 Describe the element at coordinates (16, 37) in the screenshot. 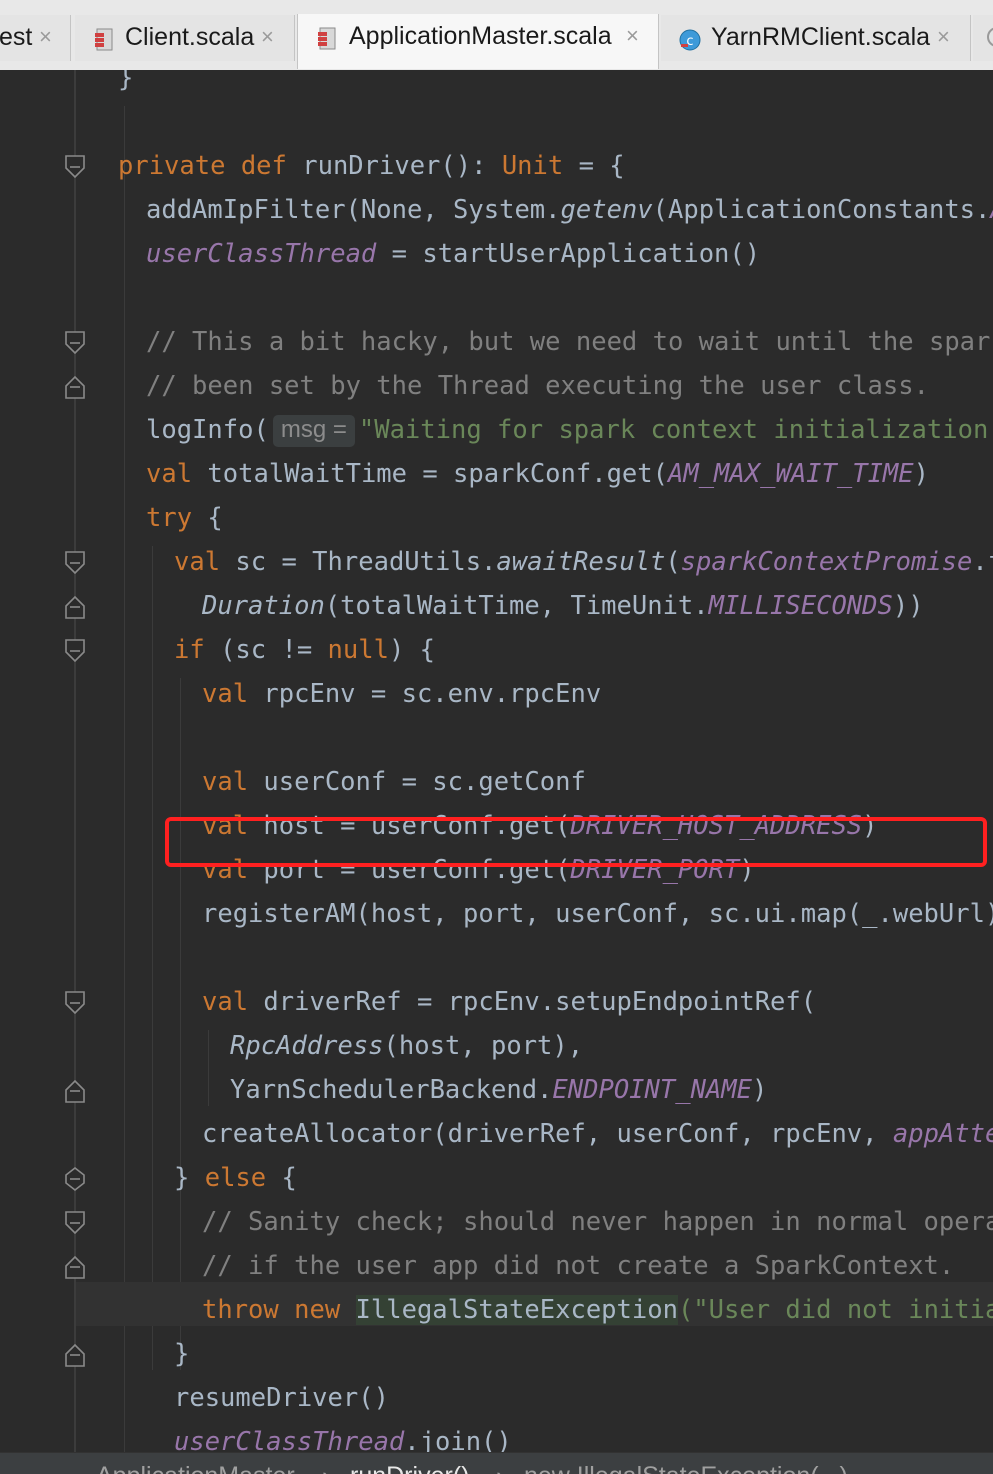

I see `tab-label: est` at that location.